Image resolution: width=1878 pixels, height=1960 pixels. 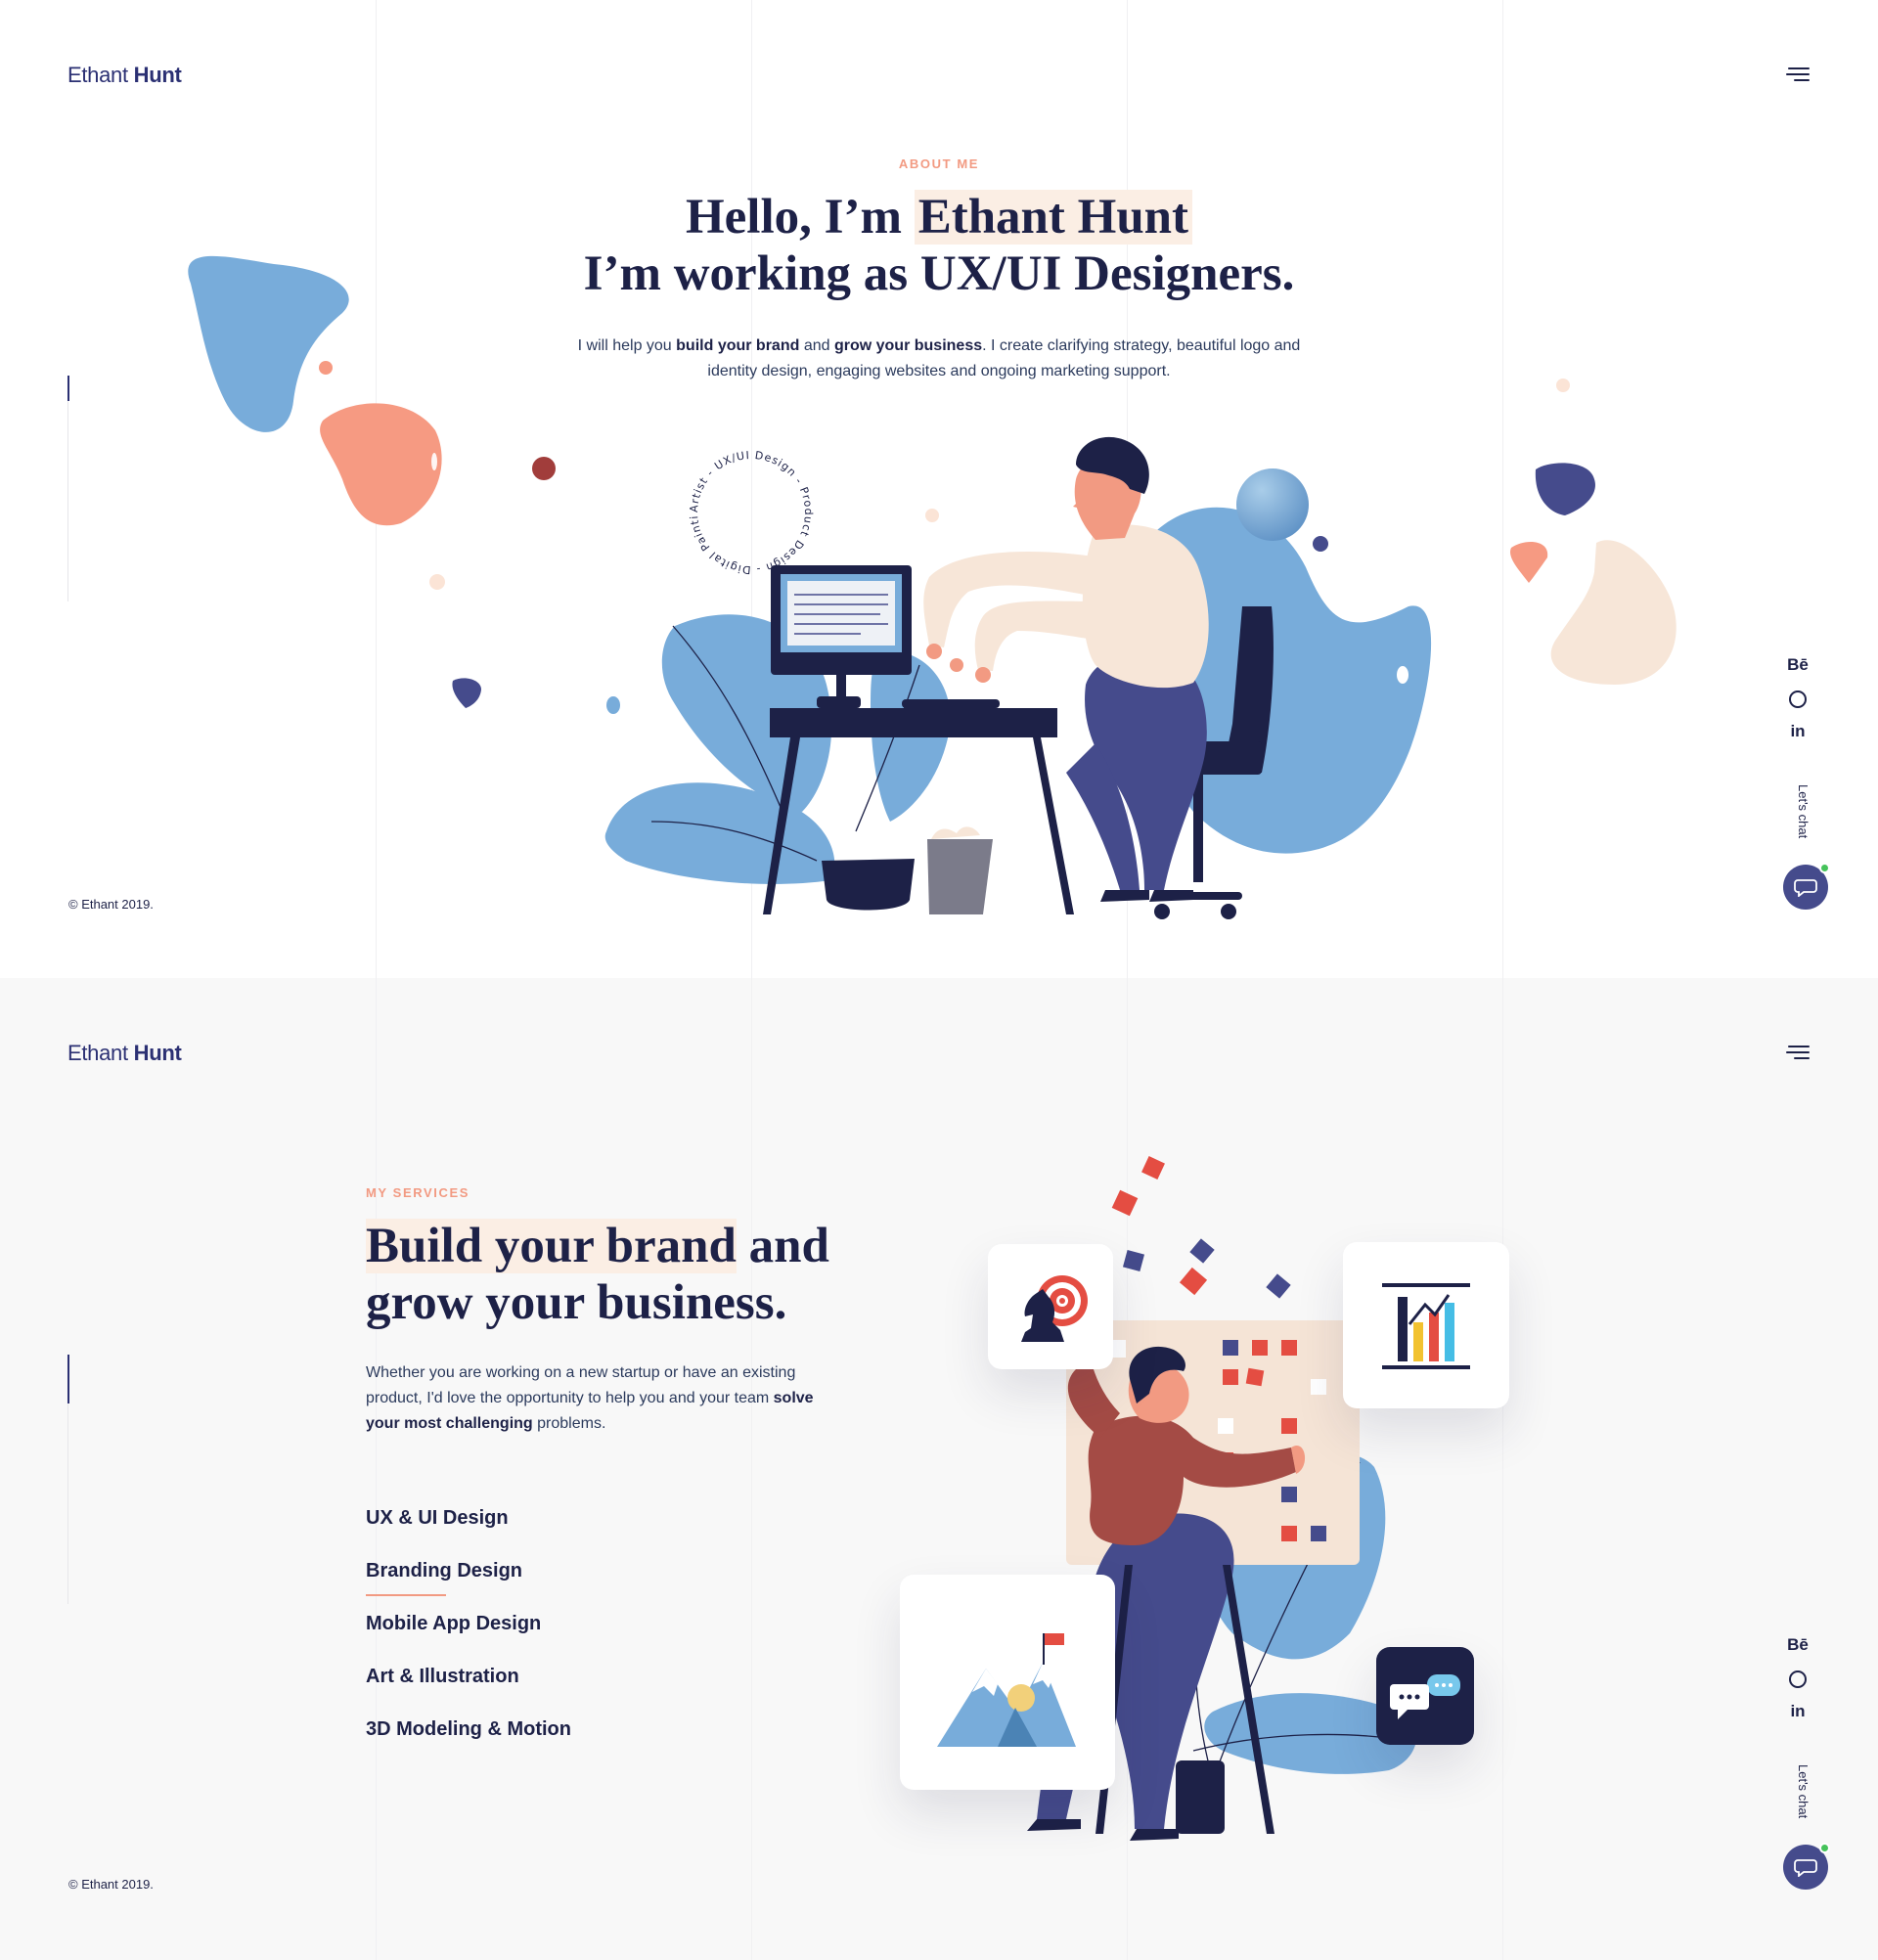 I want to click on logo-first: Ethant, so click(x=100, y=1053).